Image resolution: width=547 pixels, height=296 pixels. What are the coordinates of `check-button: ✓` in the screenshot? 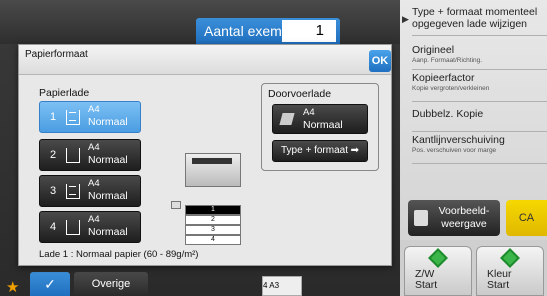 It's located at (50, 284).